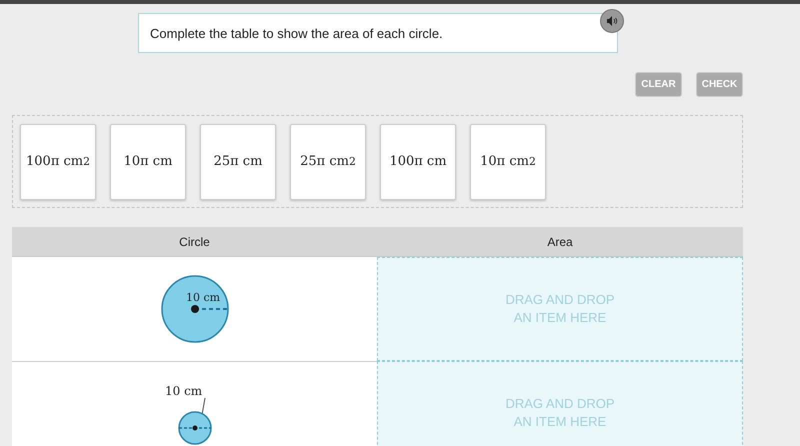 The height and width of the screenshot is (446, 800). Describe the element at coordinates (238, 162) in the screenshot. I see `answer-tile: 25π cm` at that location.